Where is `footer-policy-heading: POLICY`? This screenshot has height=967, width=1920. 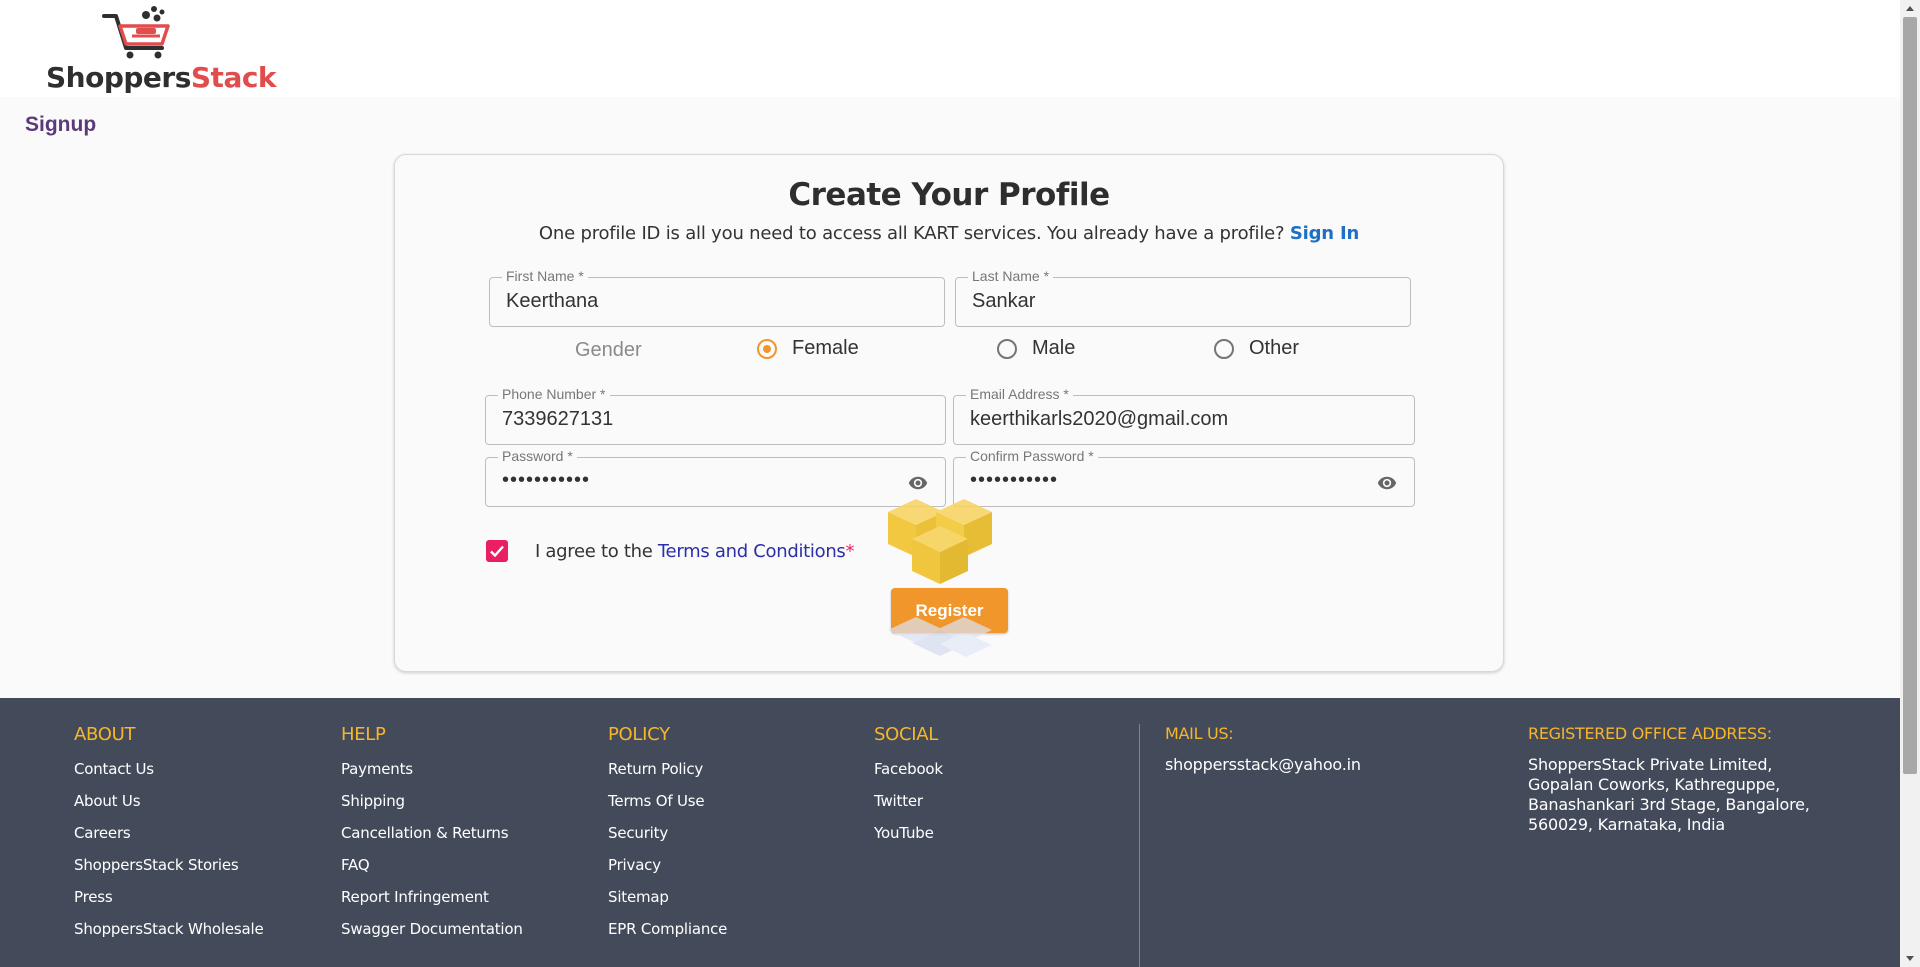
footer-policy-heading: POLICY is located at coordinates (639, 734).